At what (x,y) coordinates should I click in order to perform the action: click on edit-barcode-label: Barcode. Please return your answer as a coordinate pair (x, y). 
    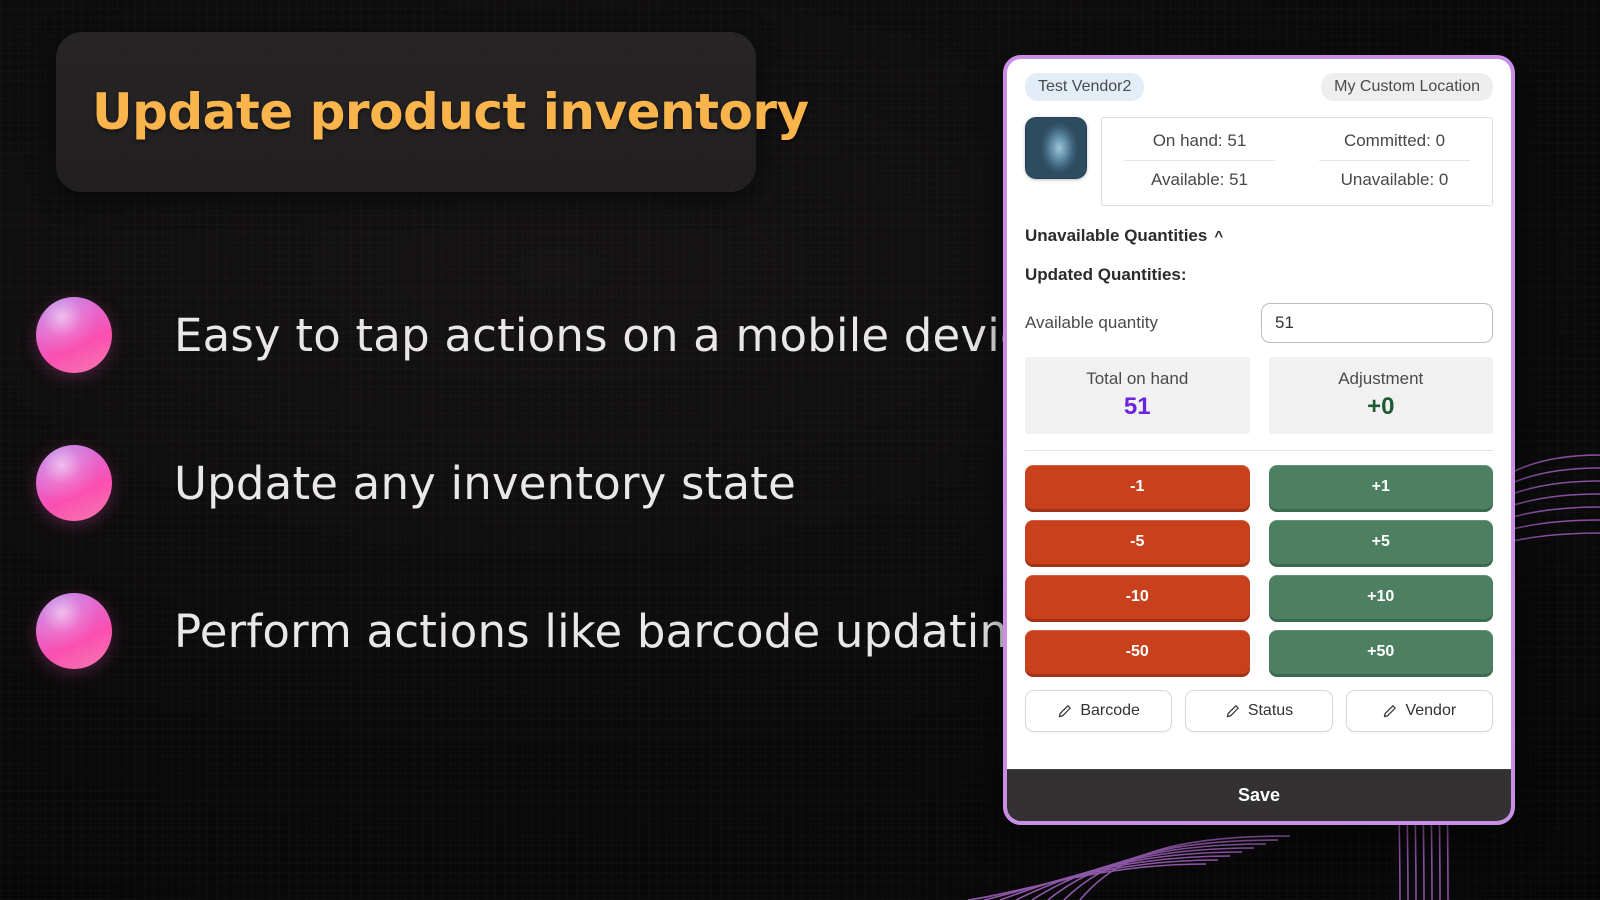
    Looking at the image, I should click on (1110, 710).